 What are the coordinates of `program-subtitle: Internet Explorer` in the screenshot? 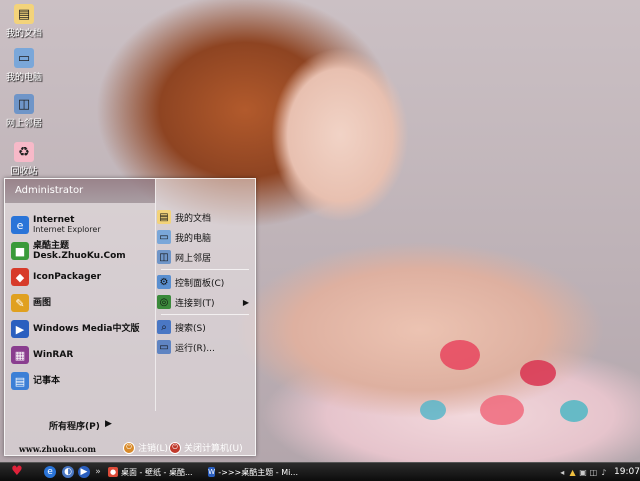 It's located at (67, 229).